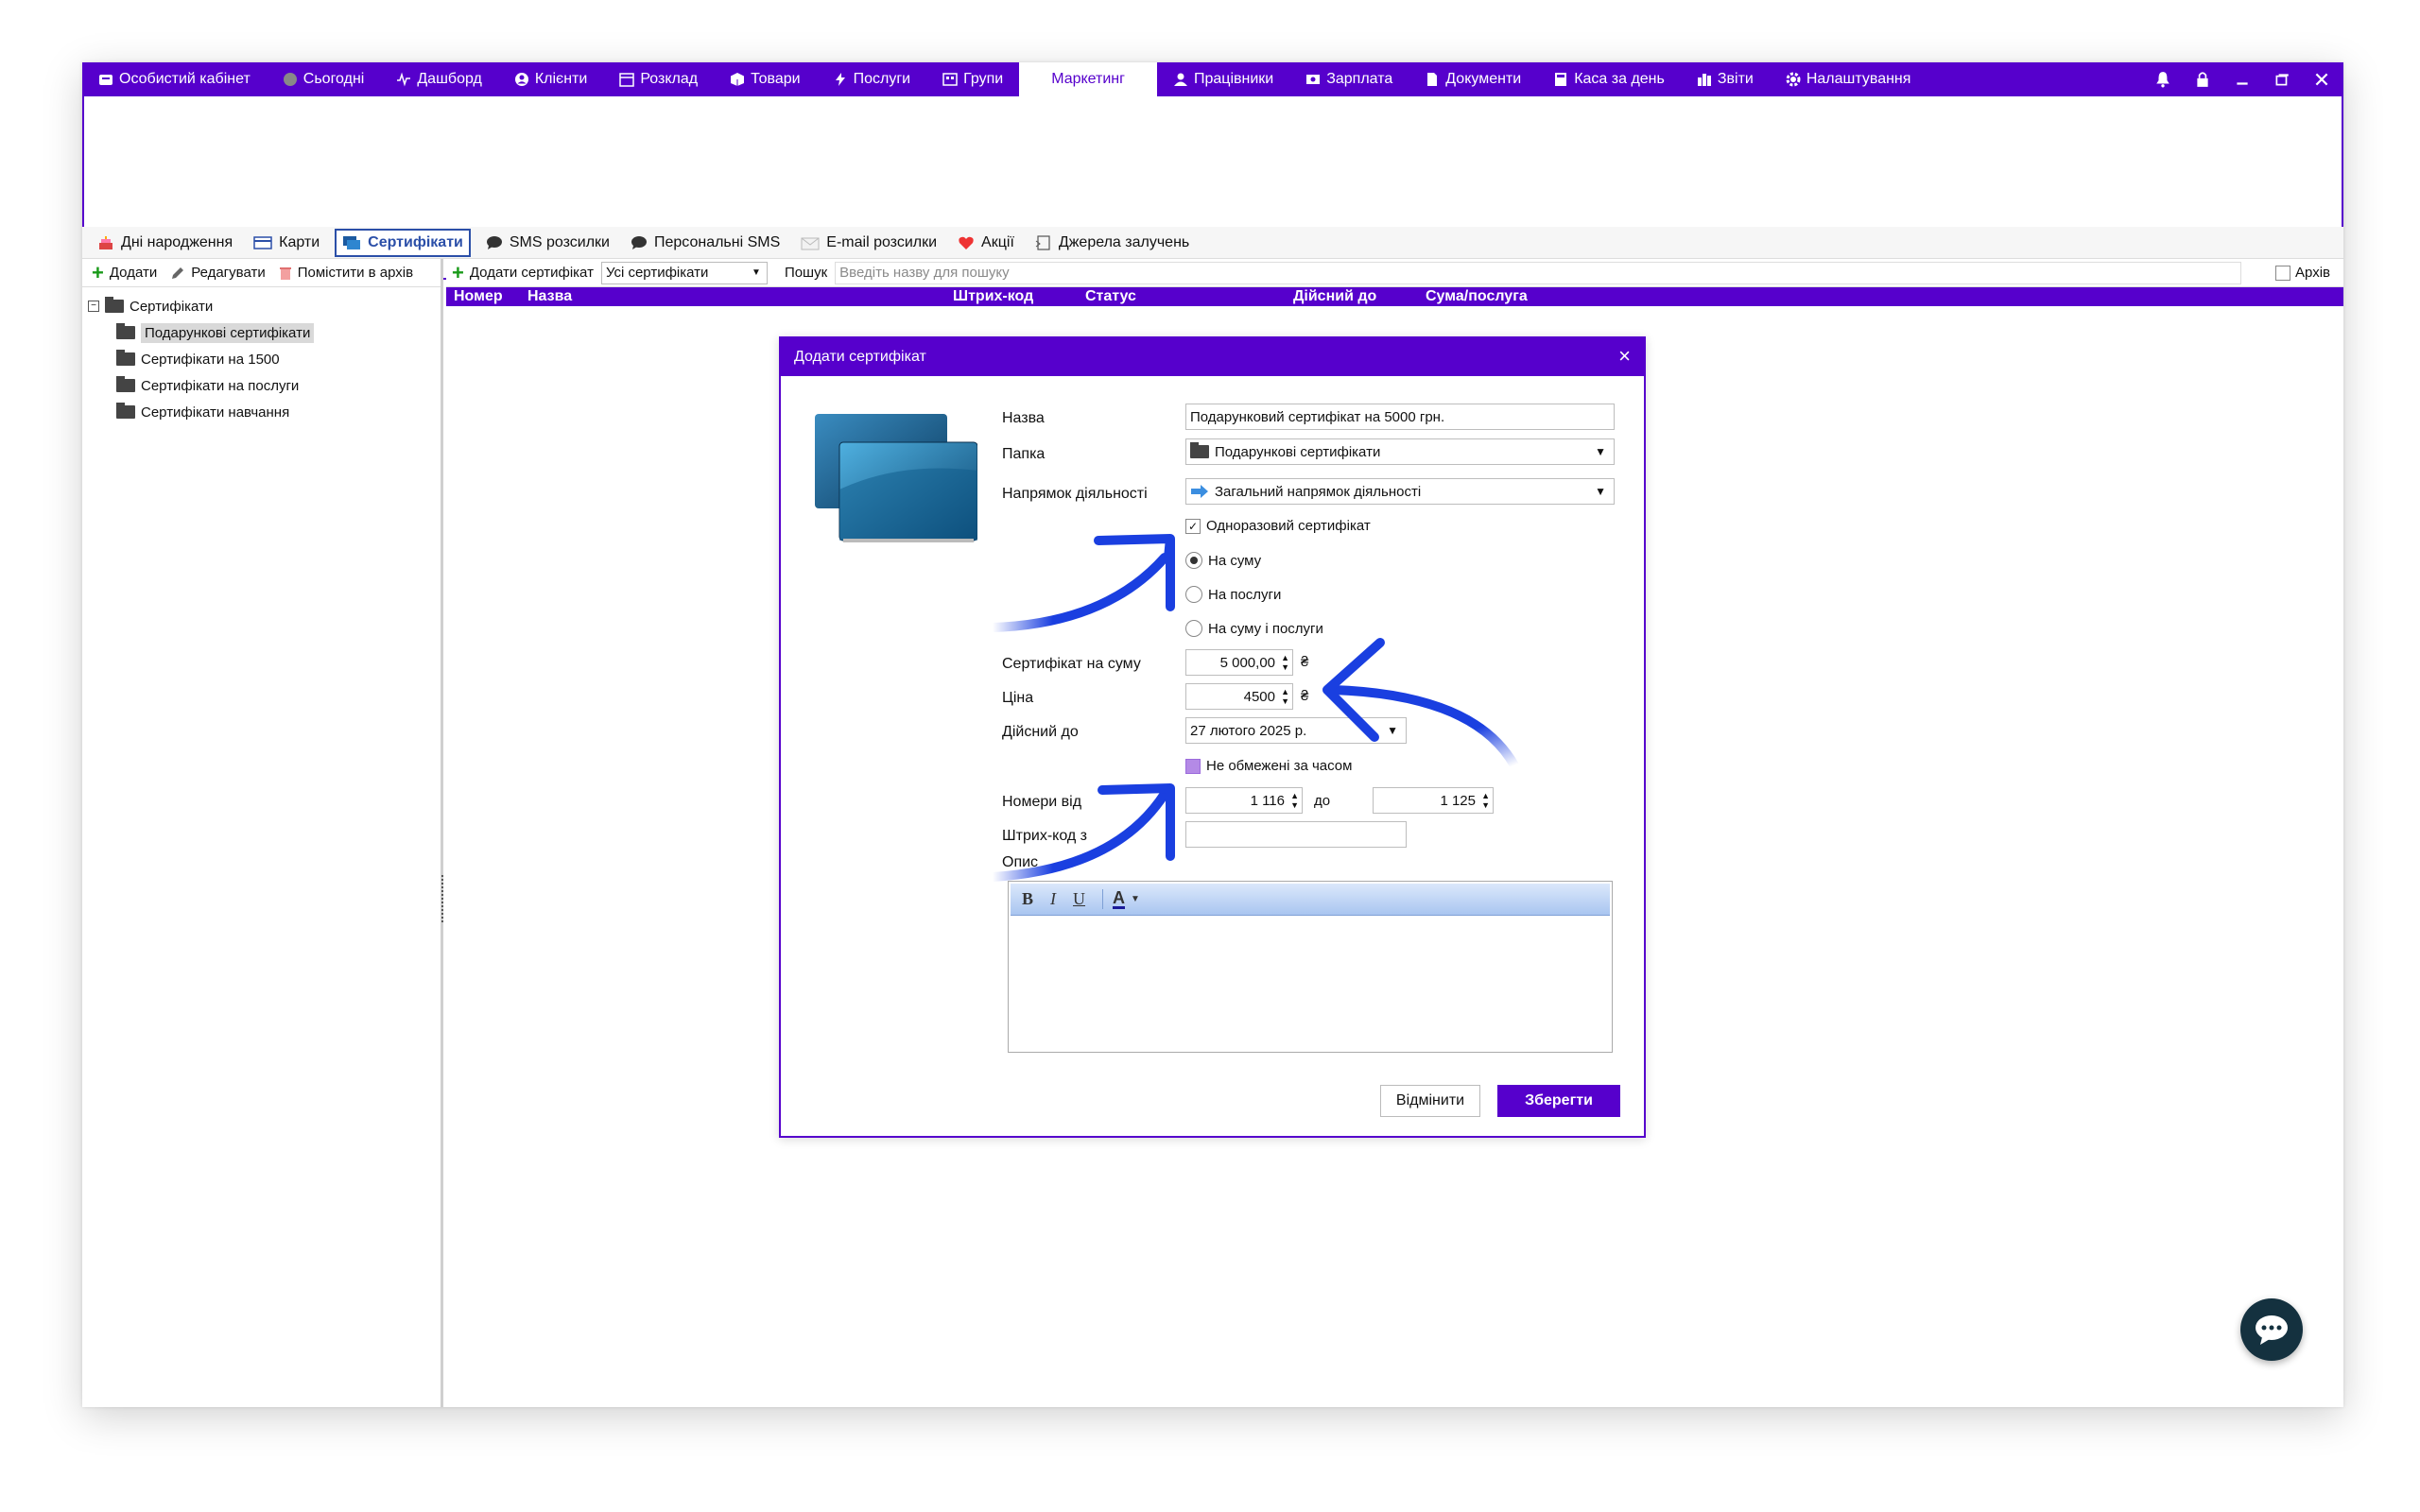 The width and height of the screenshot is (2420, 1512). Describe the element at coordinates (346, 273) in the screenshot. I see `archive-folder-button: Помістити в архів` at that location.